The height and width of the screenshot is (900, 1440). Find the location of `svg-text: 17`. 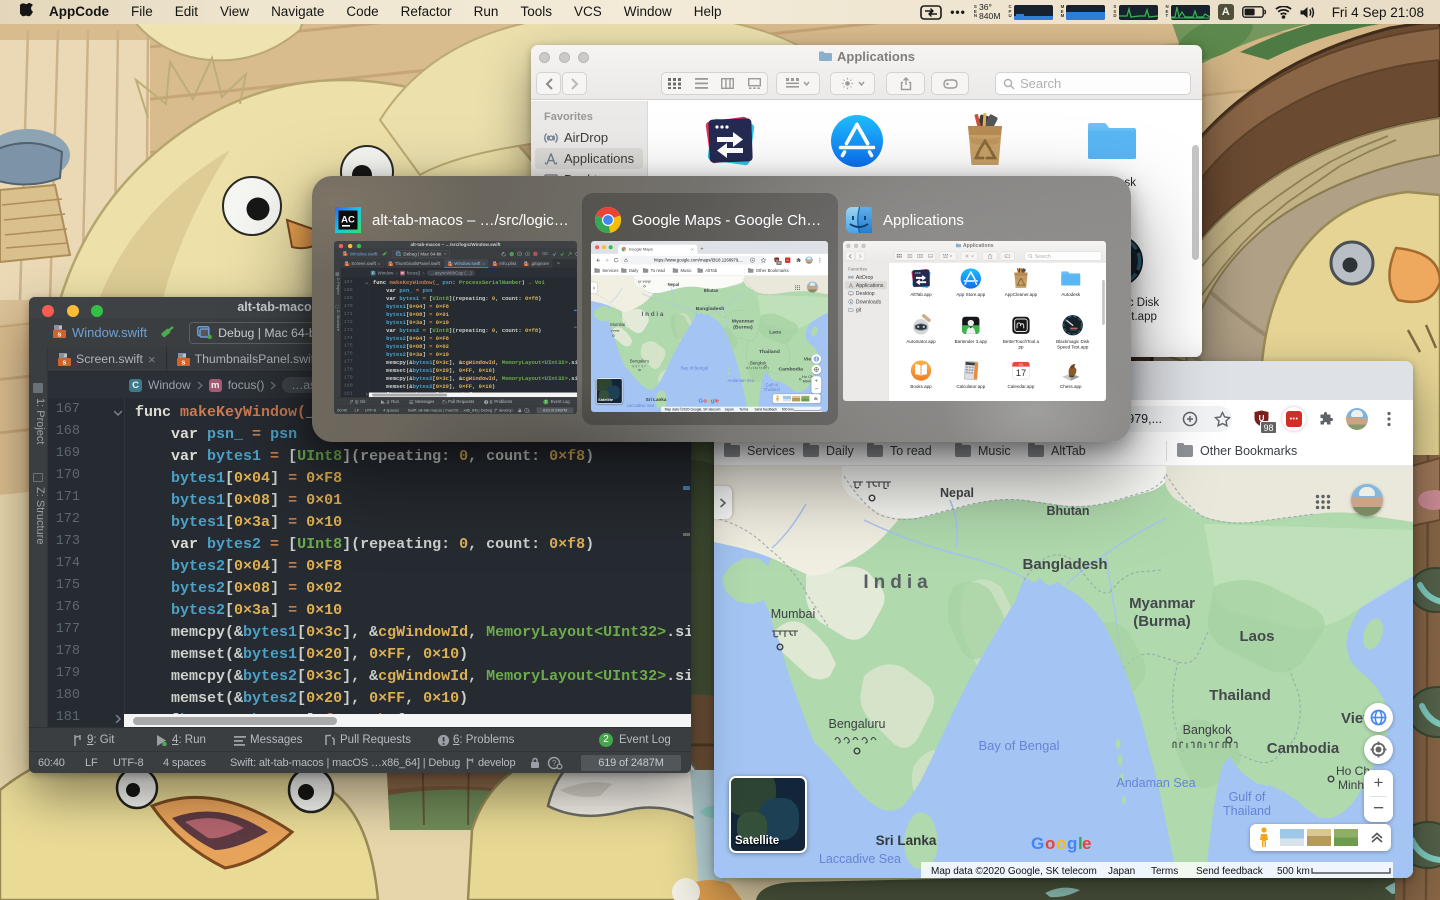

svg-text: 17 is located at coordinates (1021, 373).